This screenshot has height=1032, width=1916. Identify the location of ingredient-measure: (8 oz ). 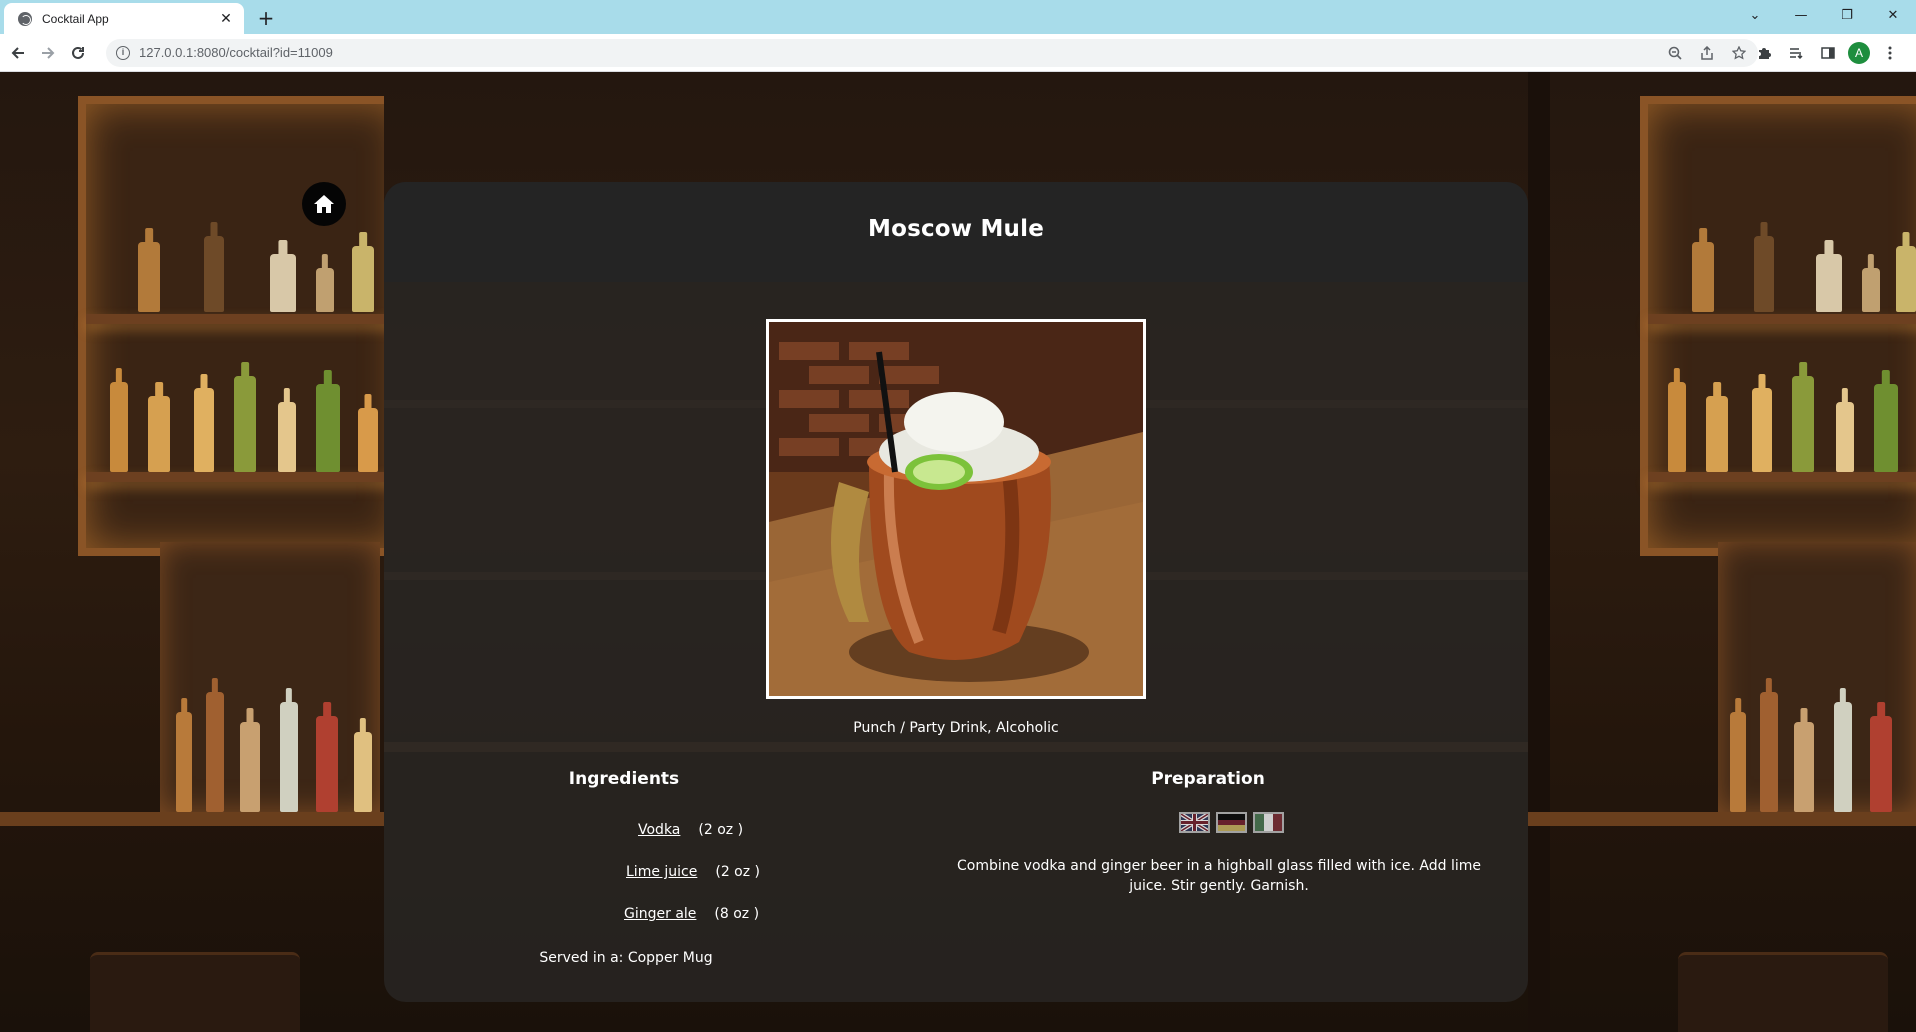
(737, 914).